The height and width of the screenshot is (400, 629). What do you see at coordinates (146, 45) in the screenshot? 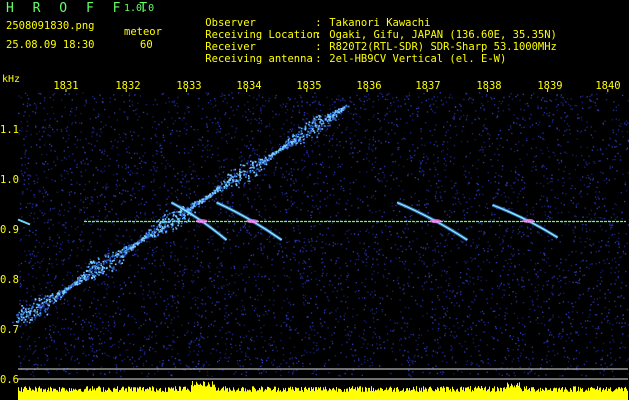
I see `mode-count: 60` at bounding box center [146, 45].